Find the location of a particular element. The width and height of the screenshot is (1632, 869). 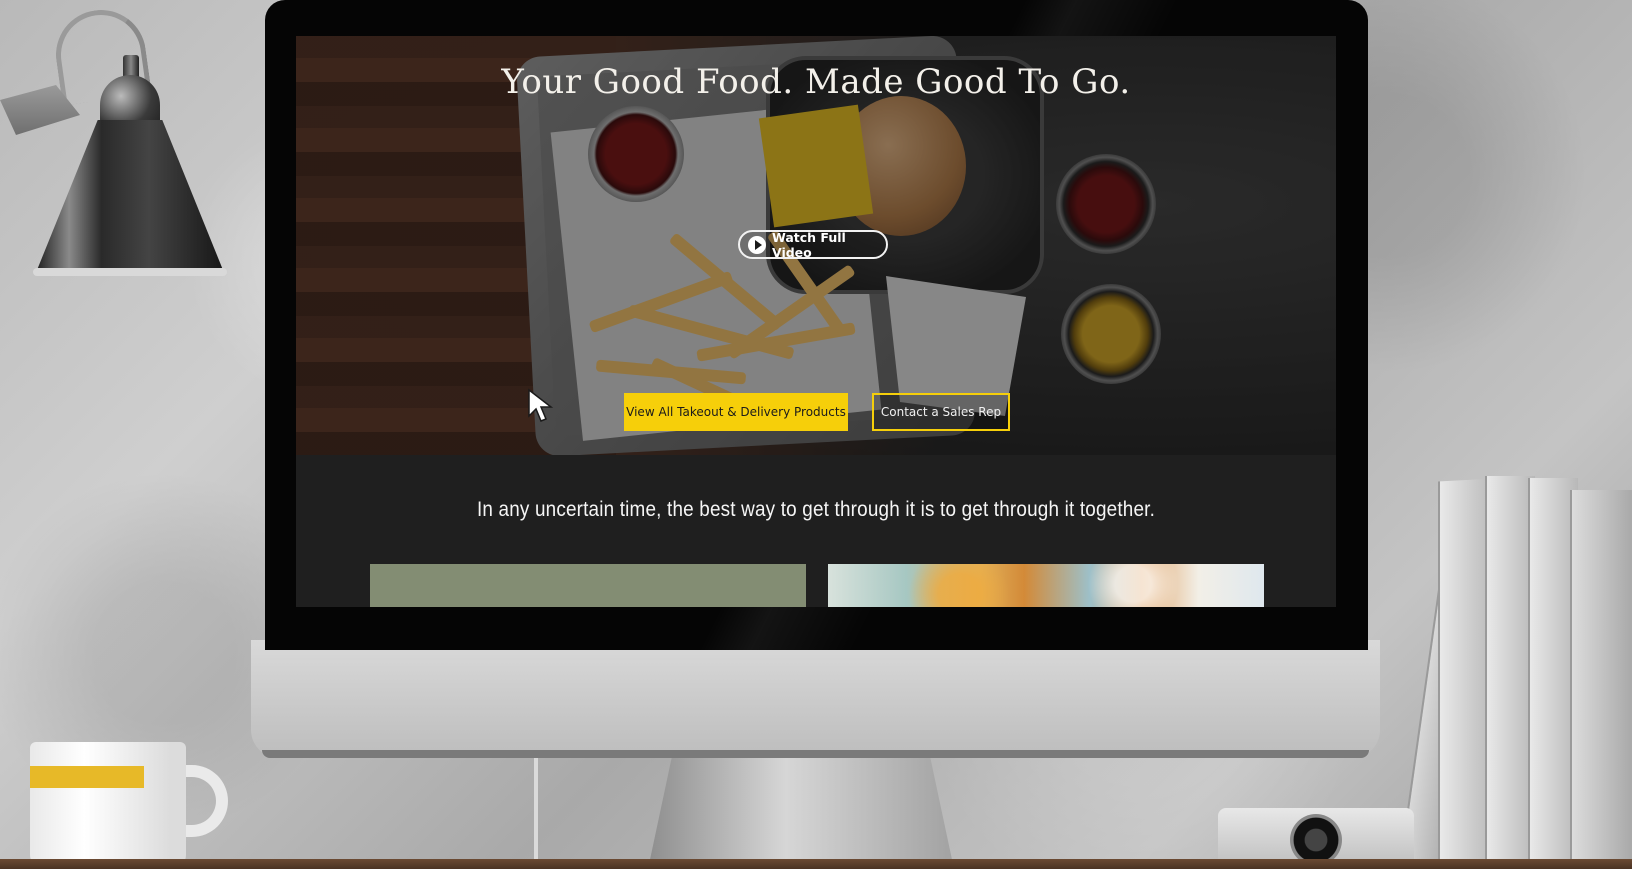

play-icon is located at coordinates (757, 244).